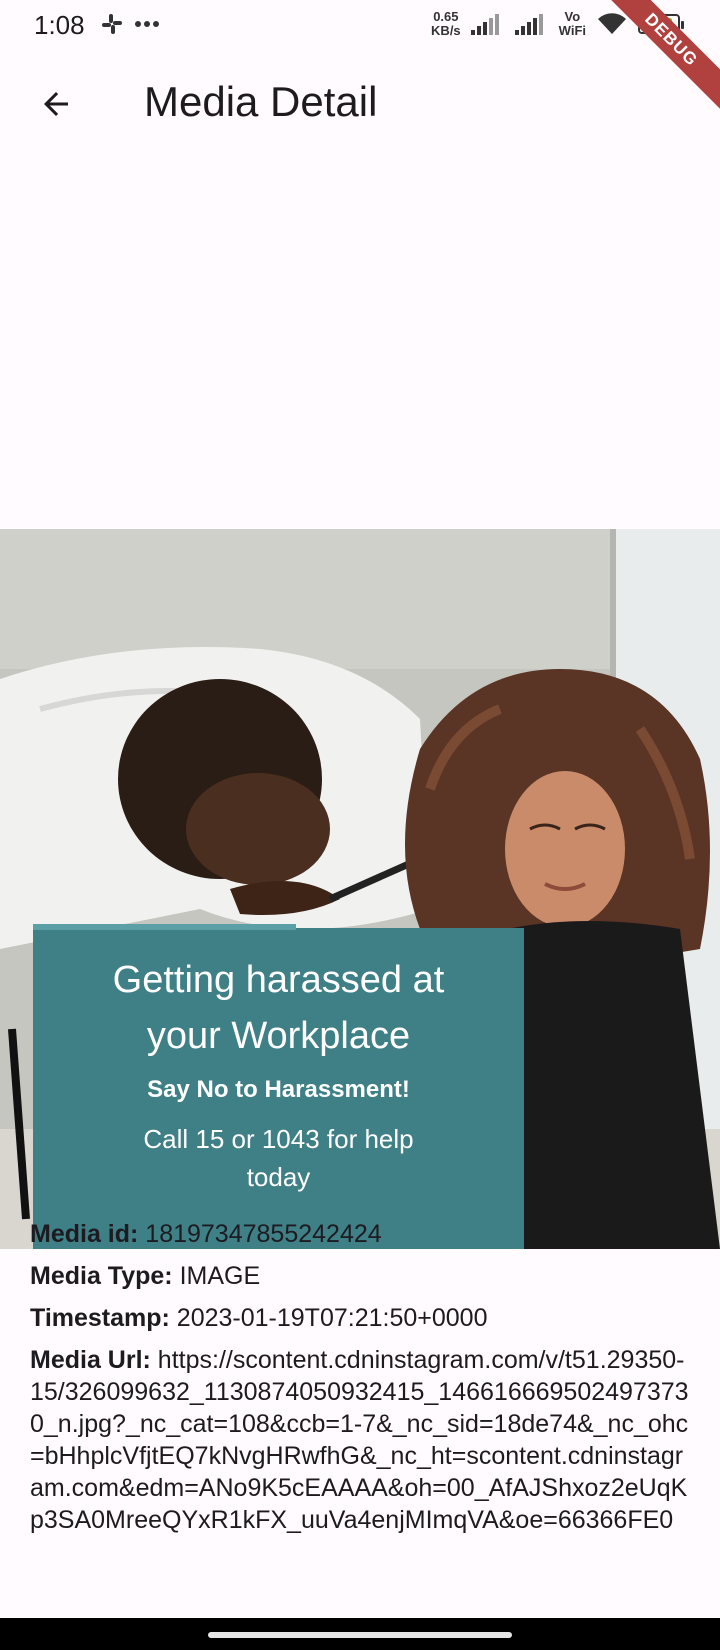 The image size is (720, 1650). Describe the element at coordinates (484, 24) in the screenshot. I see `signal-icon` at that location.